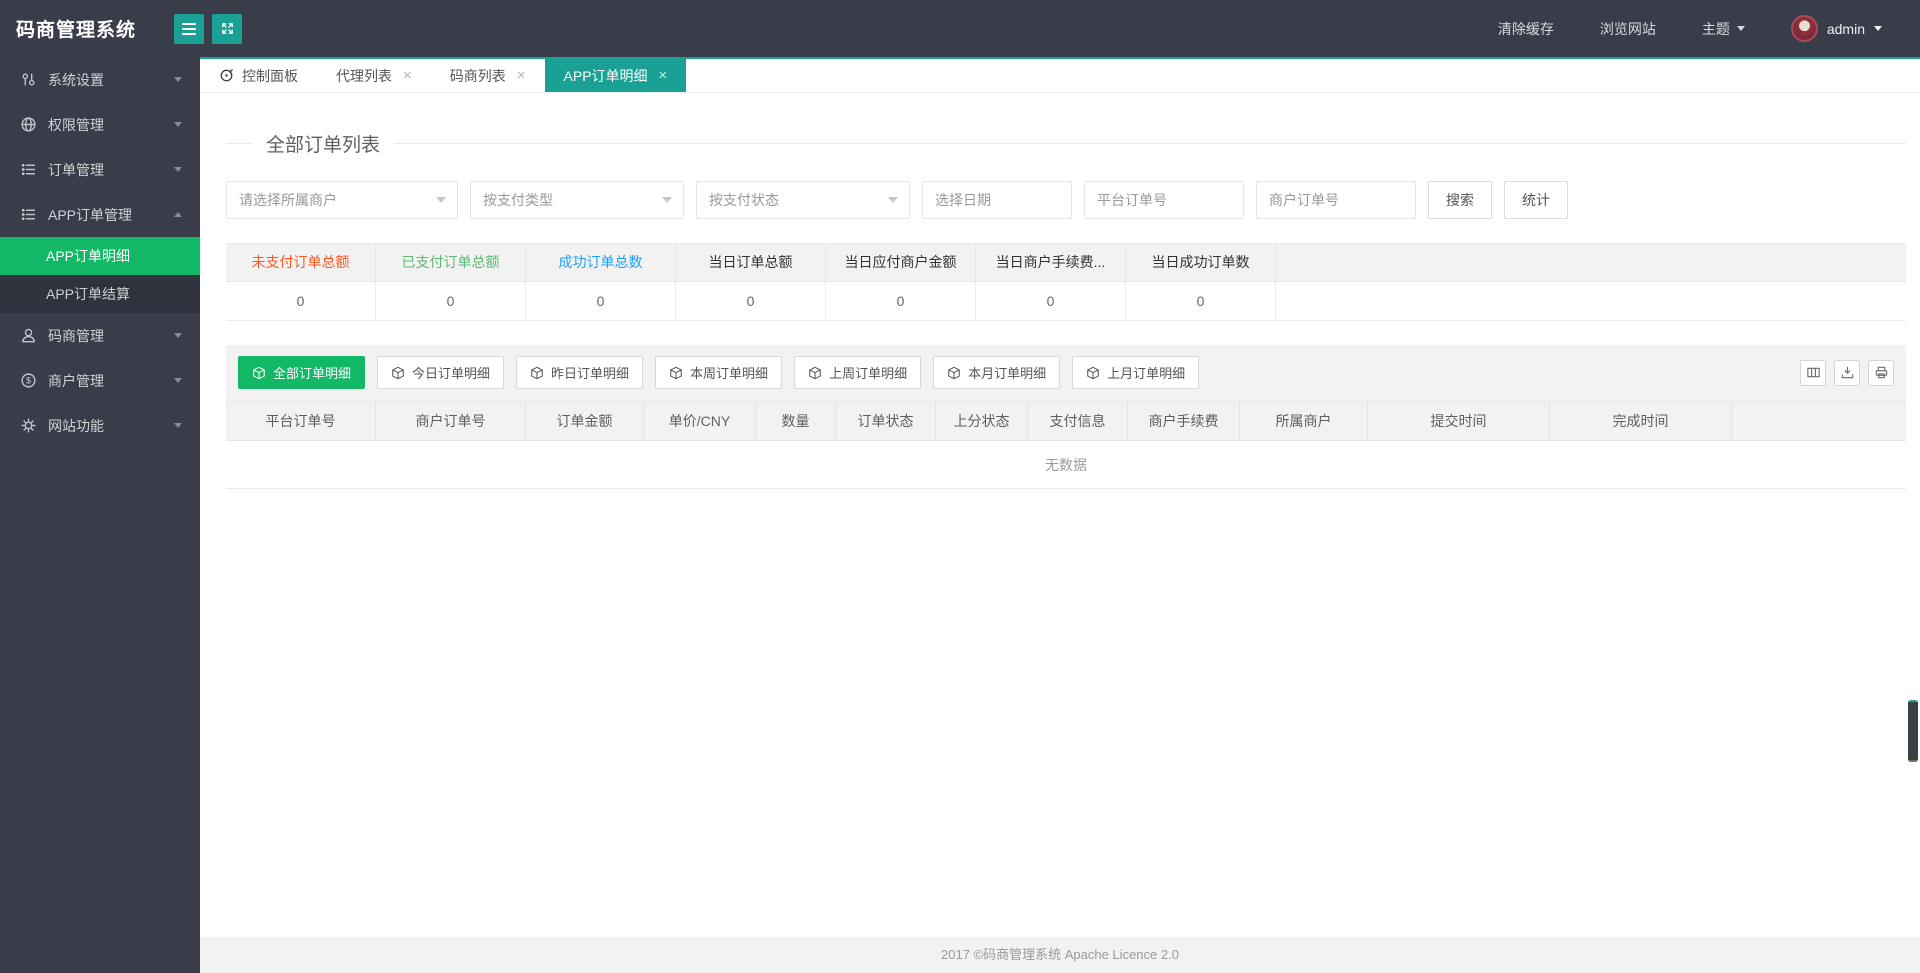 The width and height of the screenshot is (1920, 973). I want to click on column-header: 上分状态, so click(982, 421).